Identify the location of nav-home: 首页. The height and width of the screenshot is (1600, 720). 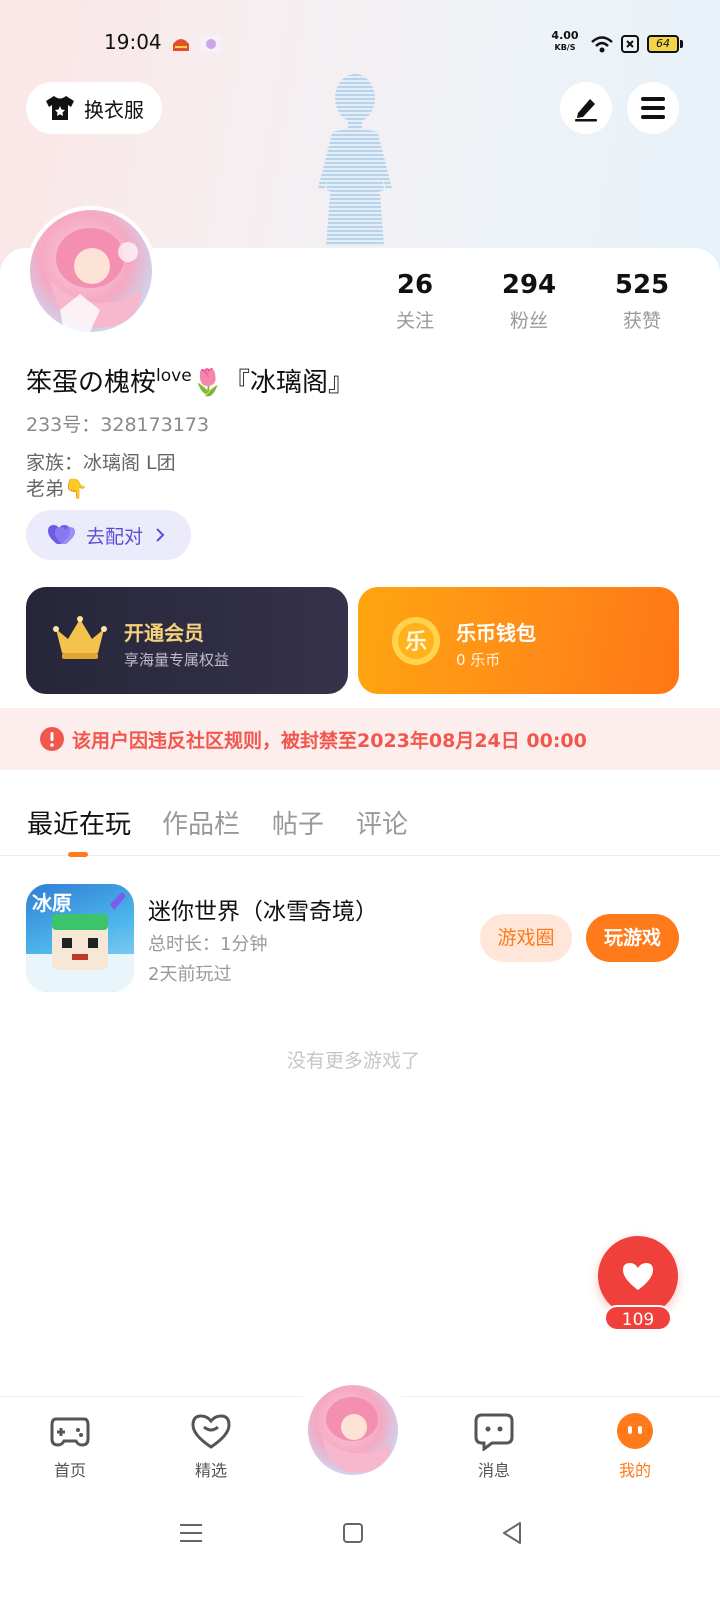
(70, 1446).